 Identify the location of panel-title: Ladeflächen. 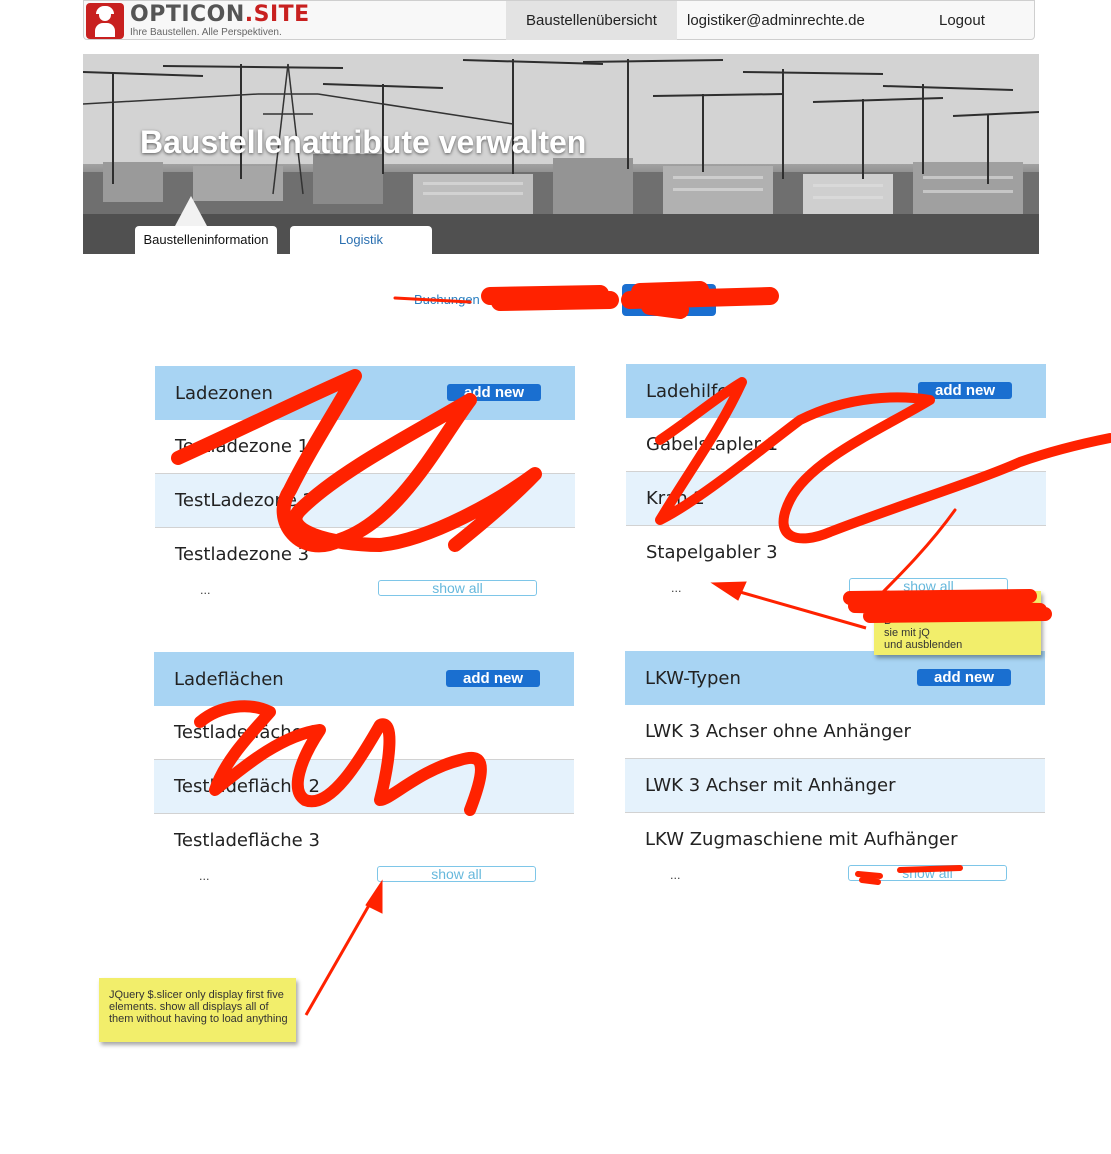
(229, 679).